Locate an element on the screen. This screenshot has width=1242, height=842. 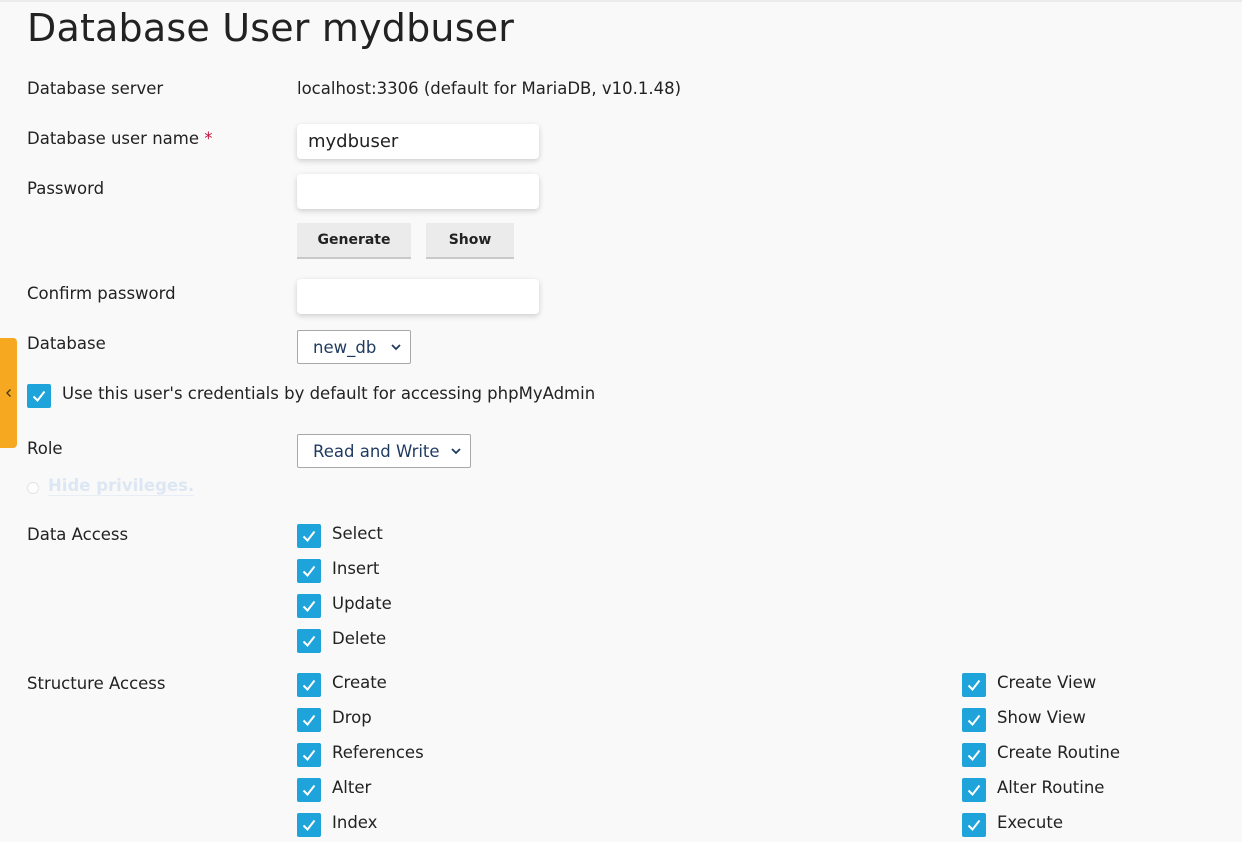
structure-access-label: Structure Access is located at coordinates (96, 683).